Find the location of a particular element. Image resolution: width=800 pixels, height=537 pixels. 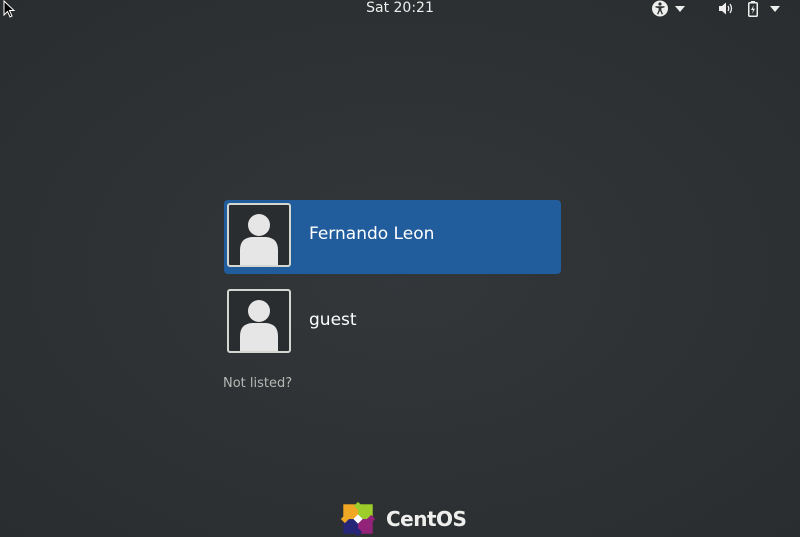

battery-charging-icon is located at coordinates (753, 8).